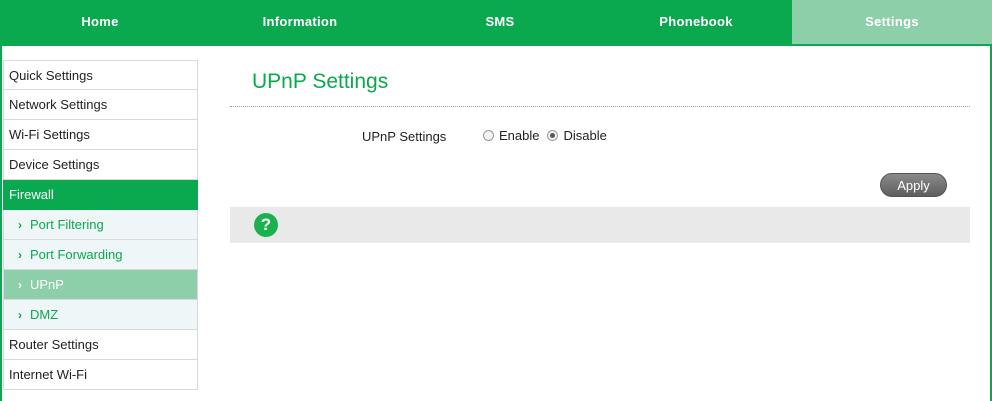  I want to click on sidebar-subitem-port-filtering: › Port Filtering, so click(100, 225).